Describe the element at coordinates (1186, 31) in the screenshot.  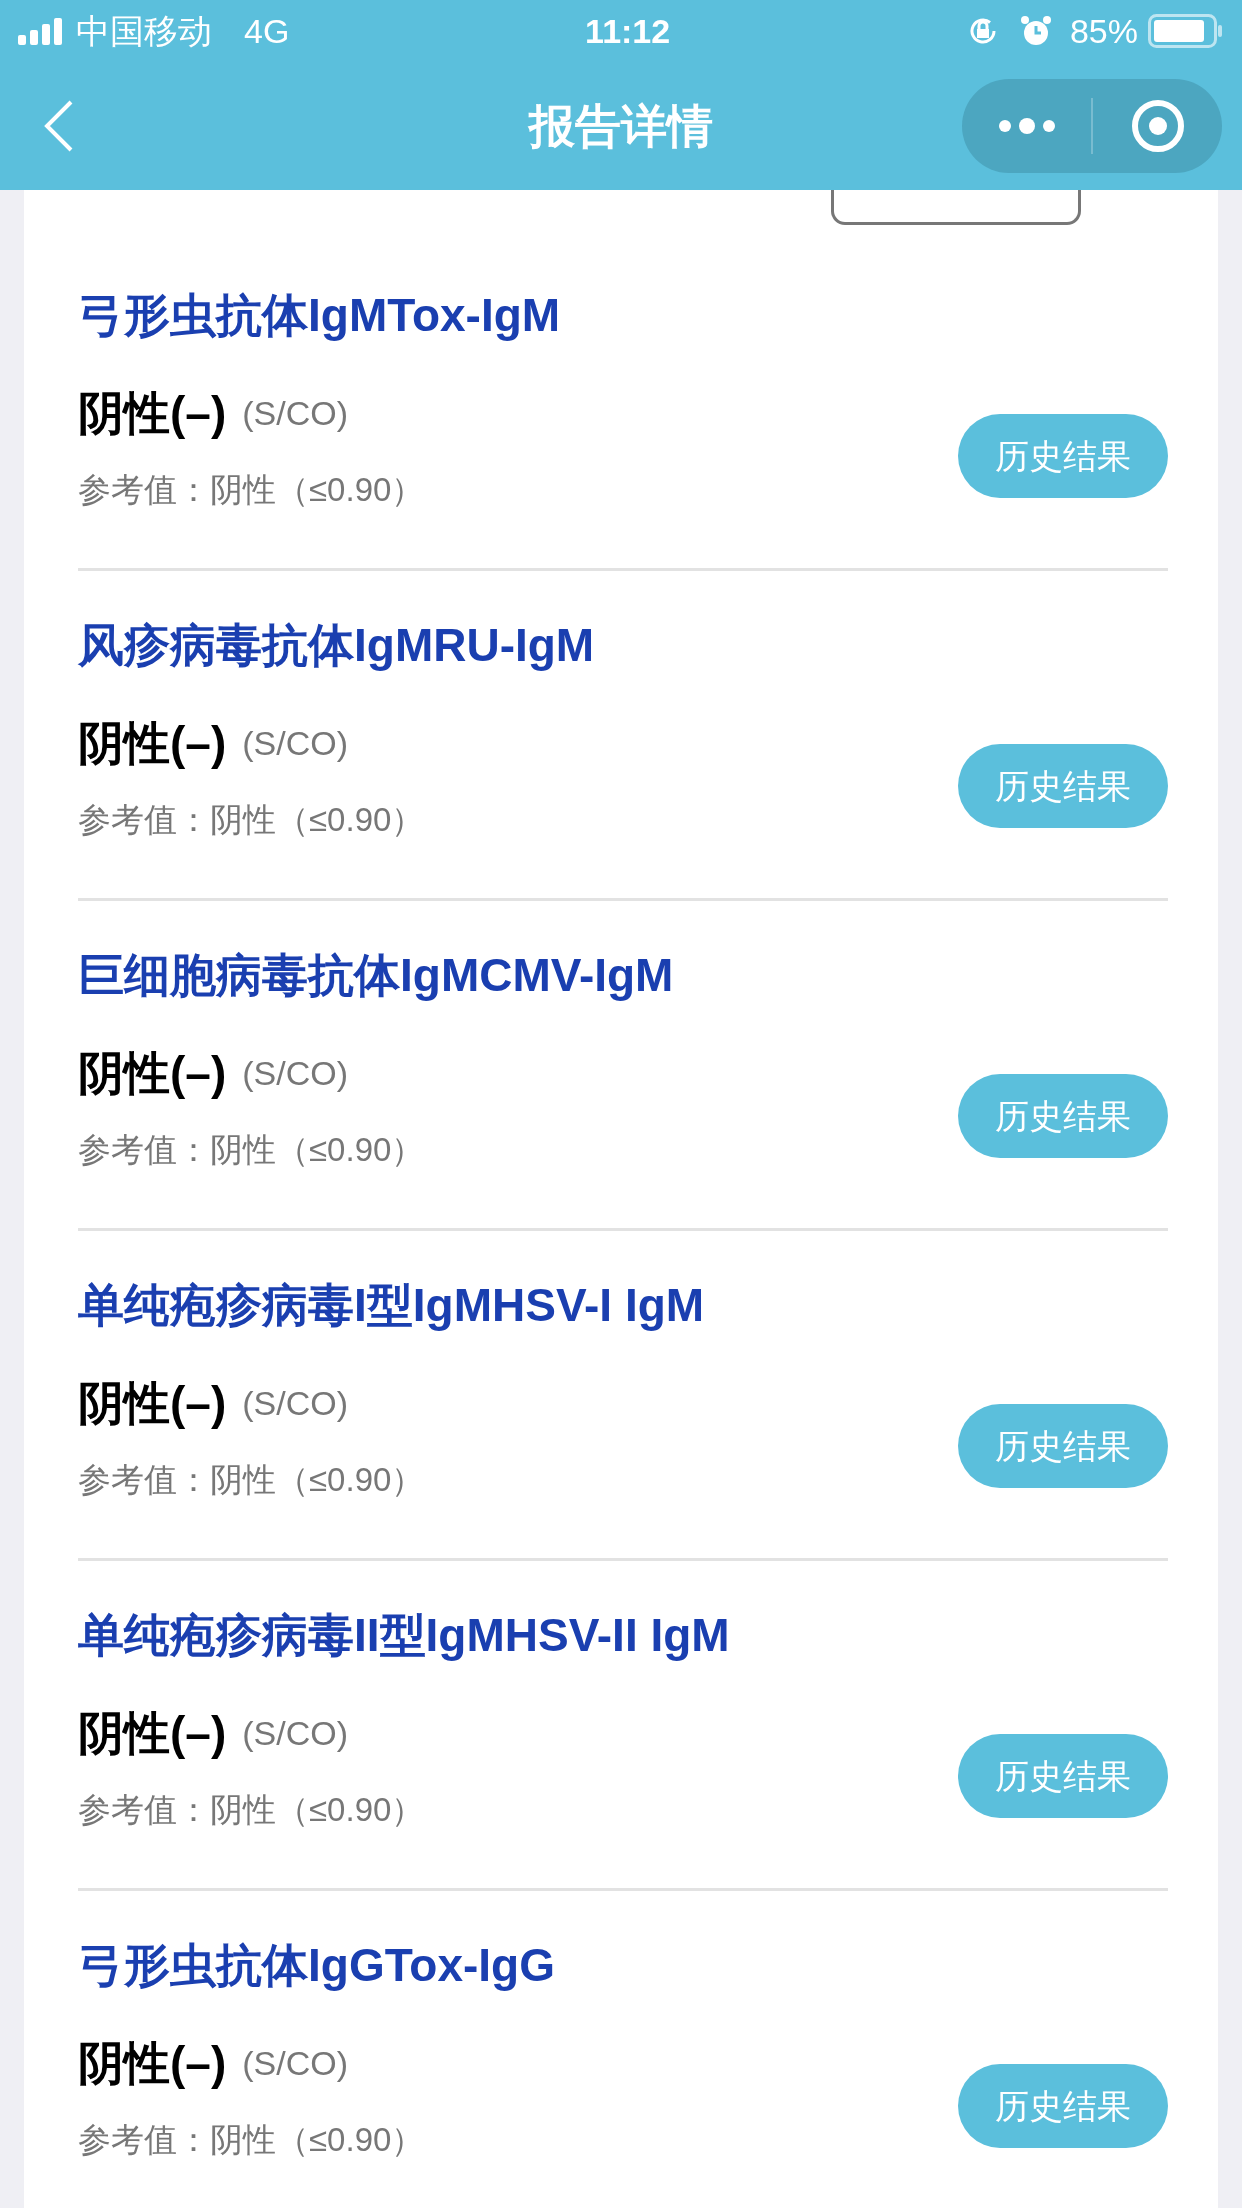
I see `battery-icon` at that location.